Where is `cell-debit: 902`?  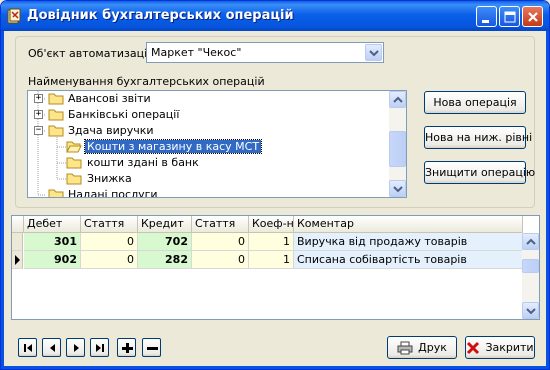 cell-debit: 902 is located at coordinates (52, 260).